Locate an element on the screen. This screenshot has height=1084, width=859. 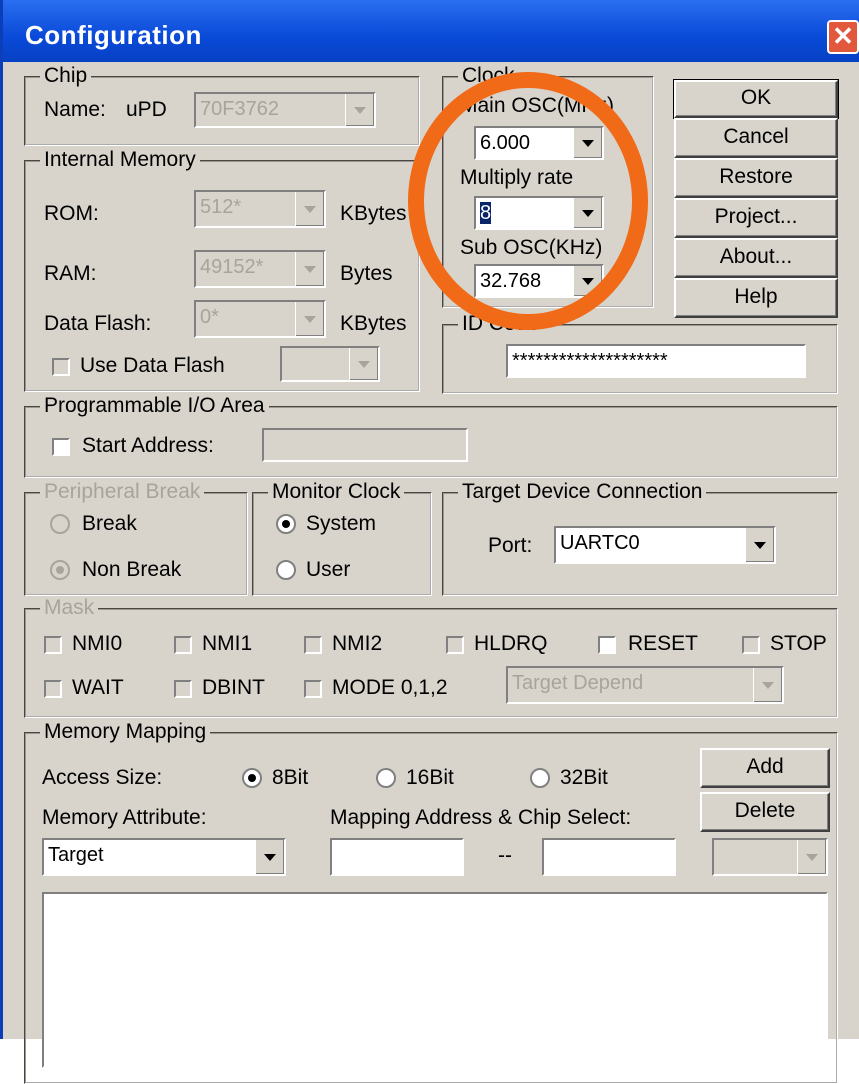
access-32bit-radio is located at coordinates (540, 778).